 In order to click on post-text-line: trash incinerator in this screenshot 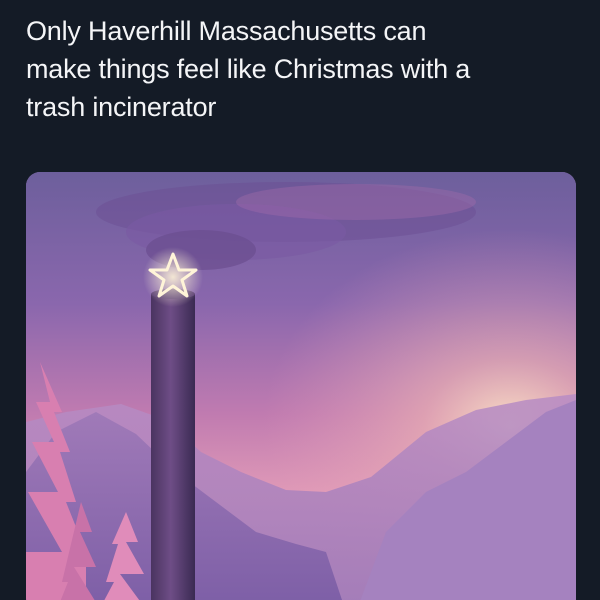, I will do `click(121, 107)`.